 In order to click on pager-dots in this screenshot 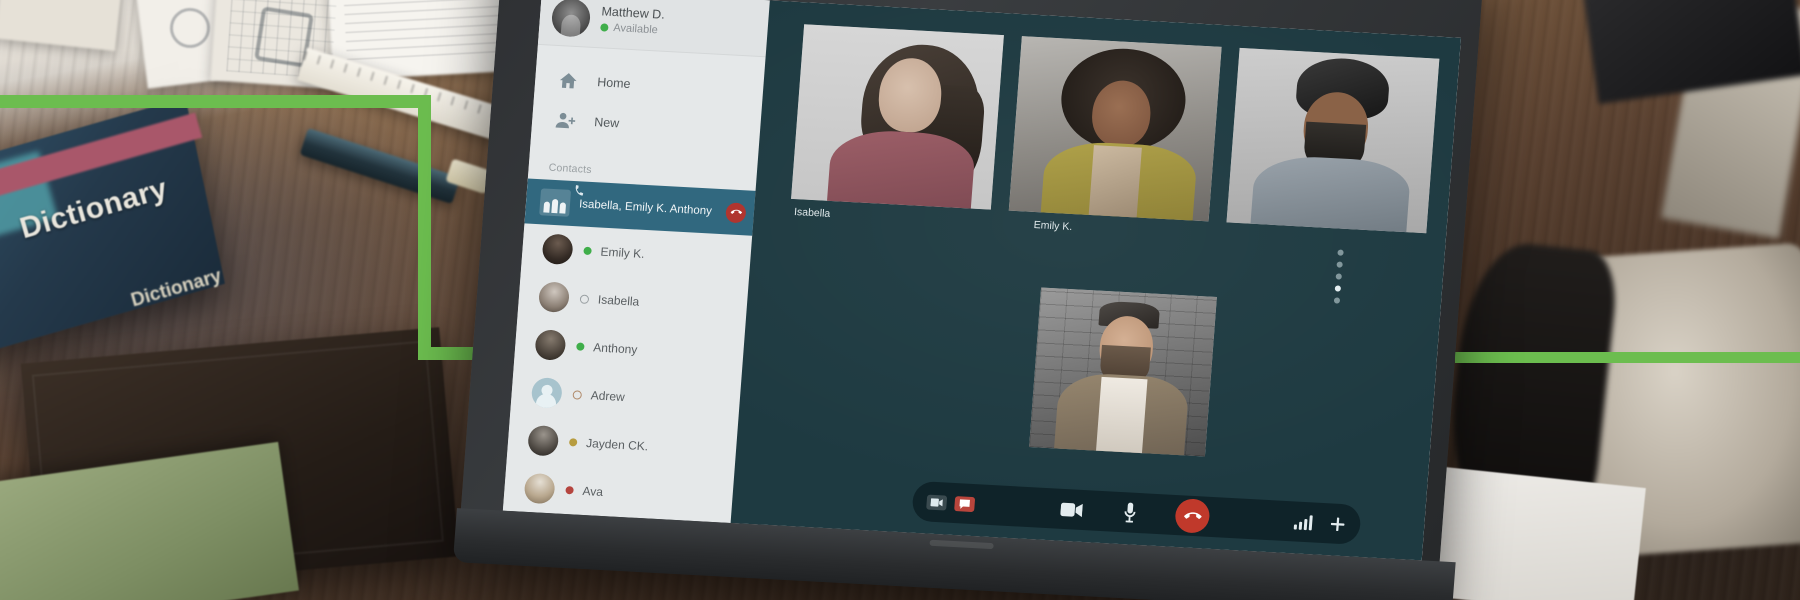, I will do `click(1338, 276)`.